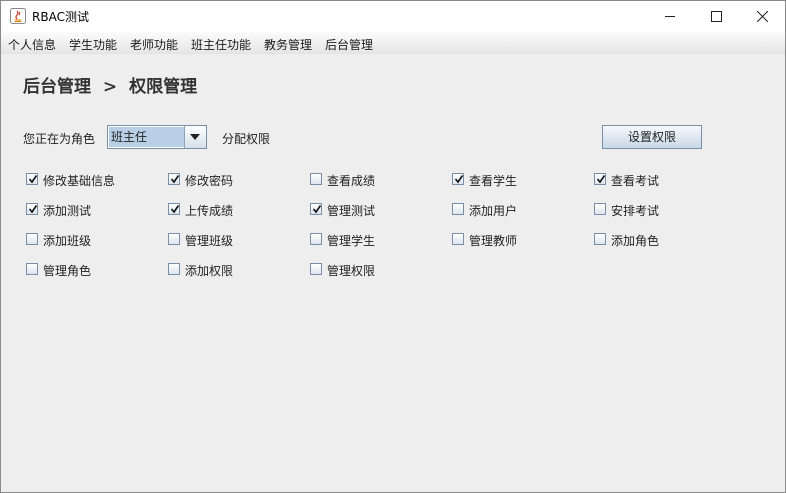 Image resolution: width=786 pixels, height=493 pixels. I want to click on title-bar: RBAC测试, so click(393, 16).